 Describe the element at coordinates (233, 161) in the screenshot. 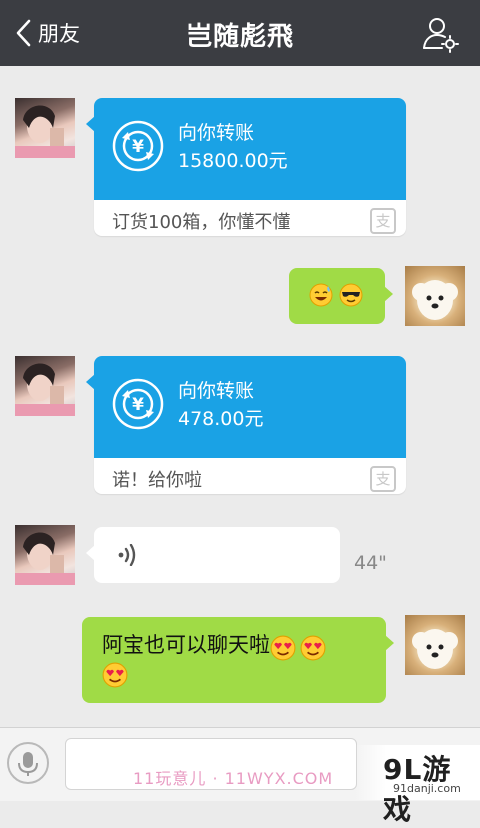

I see `transfer-amount: 15800.00元` at that location.